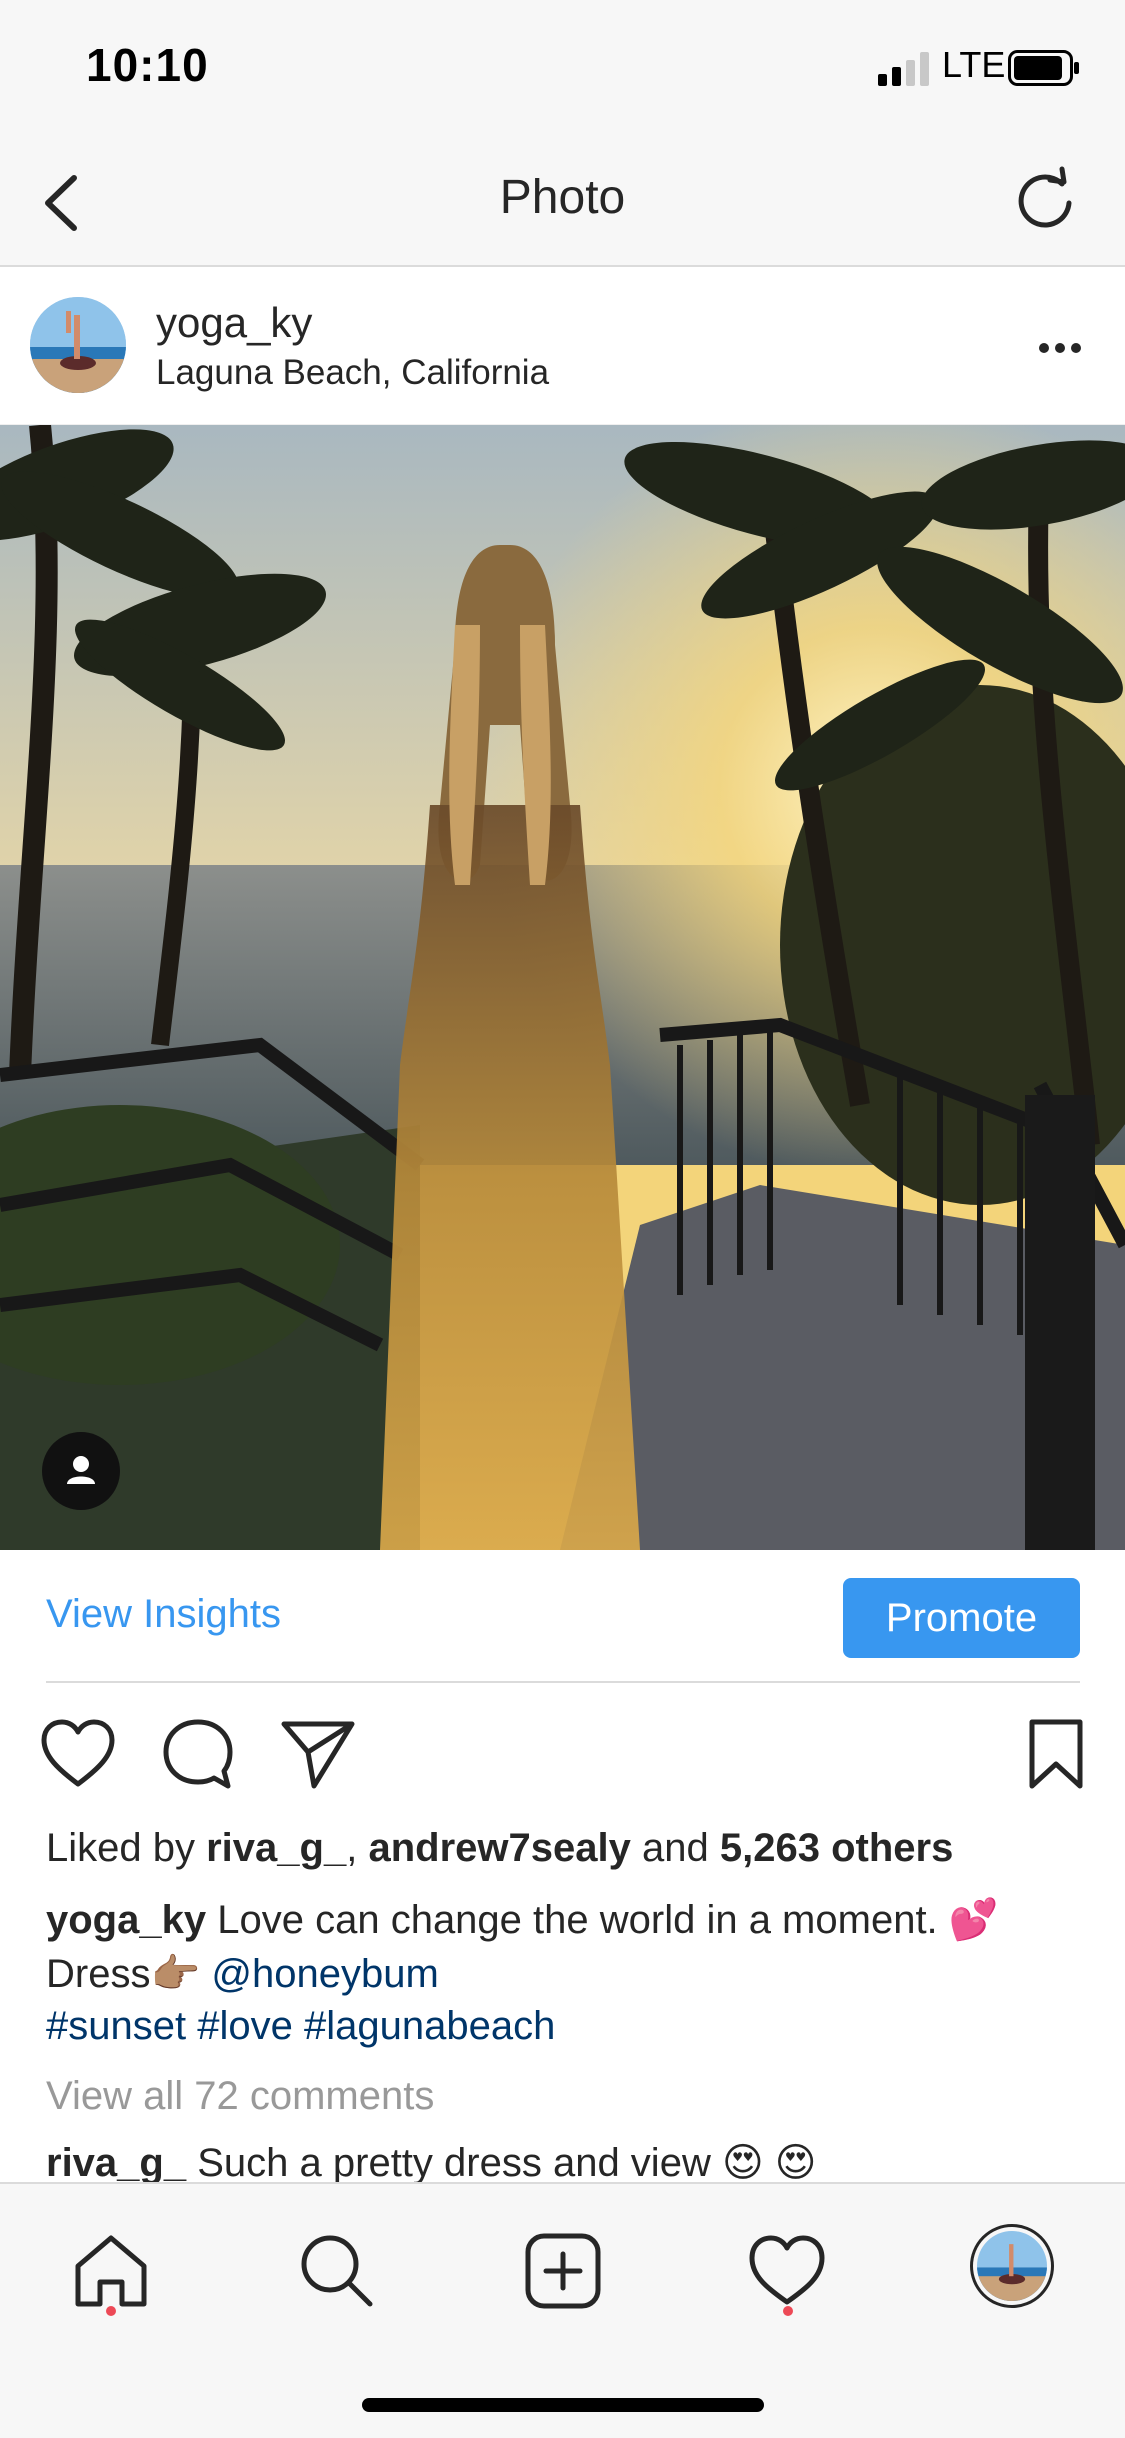  Describe the element at coordinates (111, 2271) in the screenshot. I see `home-icon` at that location.